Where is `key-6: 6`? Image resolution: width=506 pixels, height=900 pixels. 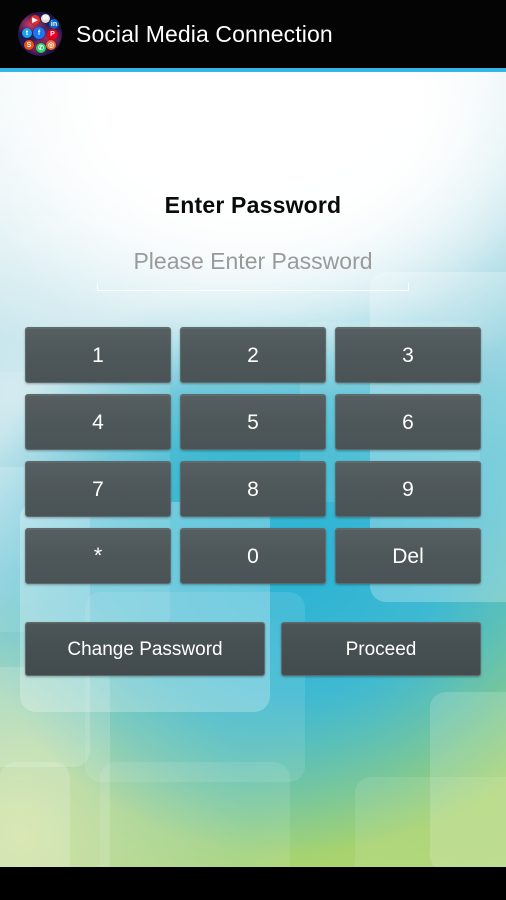
key-6: 6 is located at coordinates (408, 422).